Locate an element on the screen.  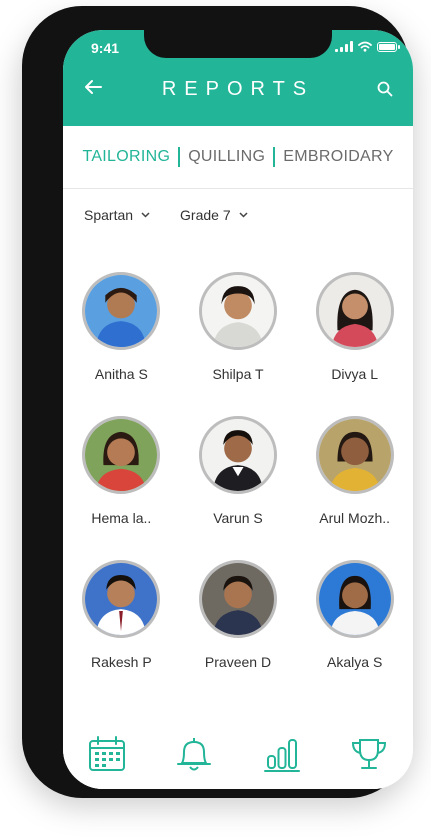
student-name: Akalya S is located at coordinates (355, 662).